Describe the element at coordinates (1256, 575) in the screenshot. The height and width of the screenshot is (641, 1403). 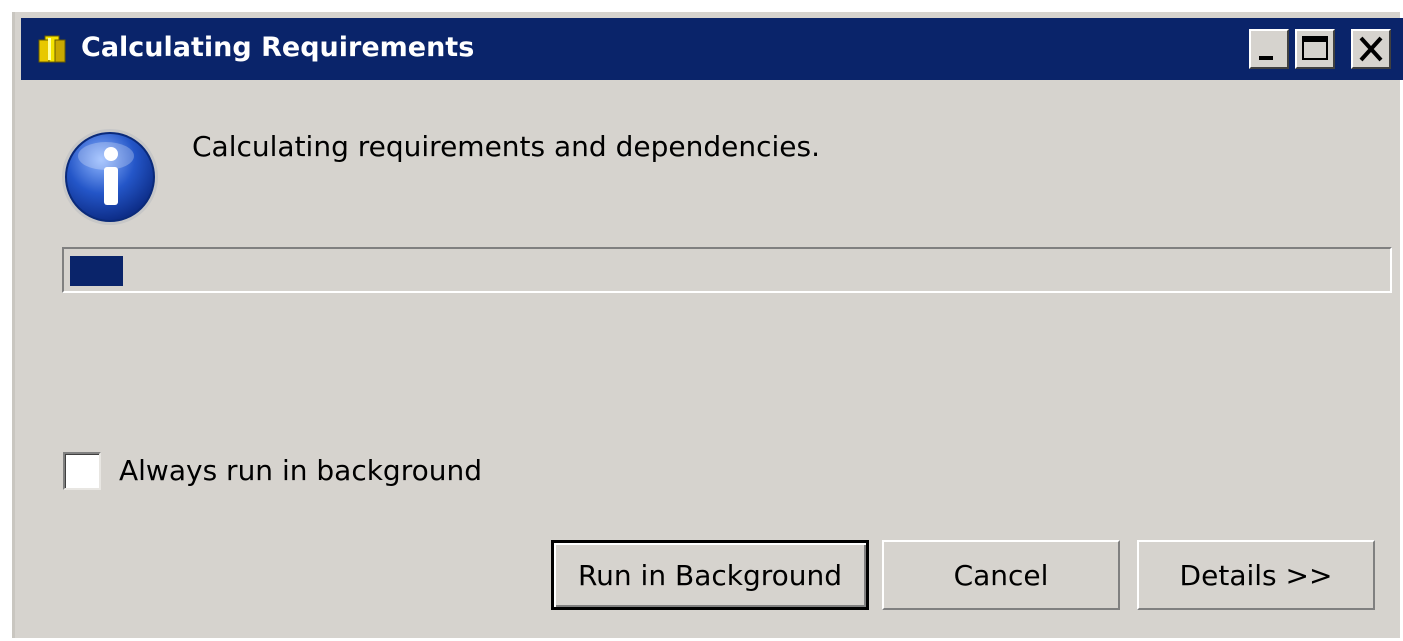
I see `details-button: Details >>` at that location.